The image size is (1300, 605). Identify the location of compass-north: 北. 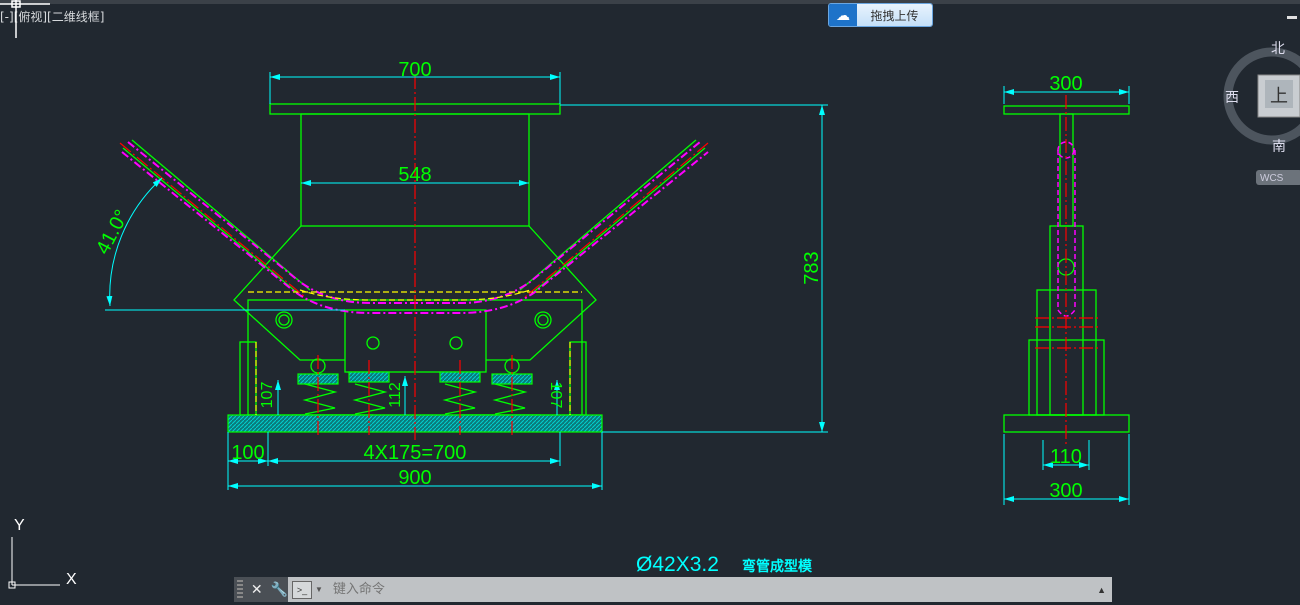
(1278, 48).